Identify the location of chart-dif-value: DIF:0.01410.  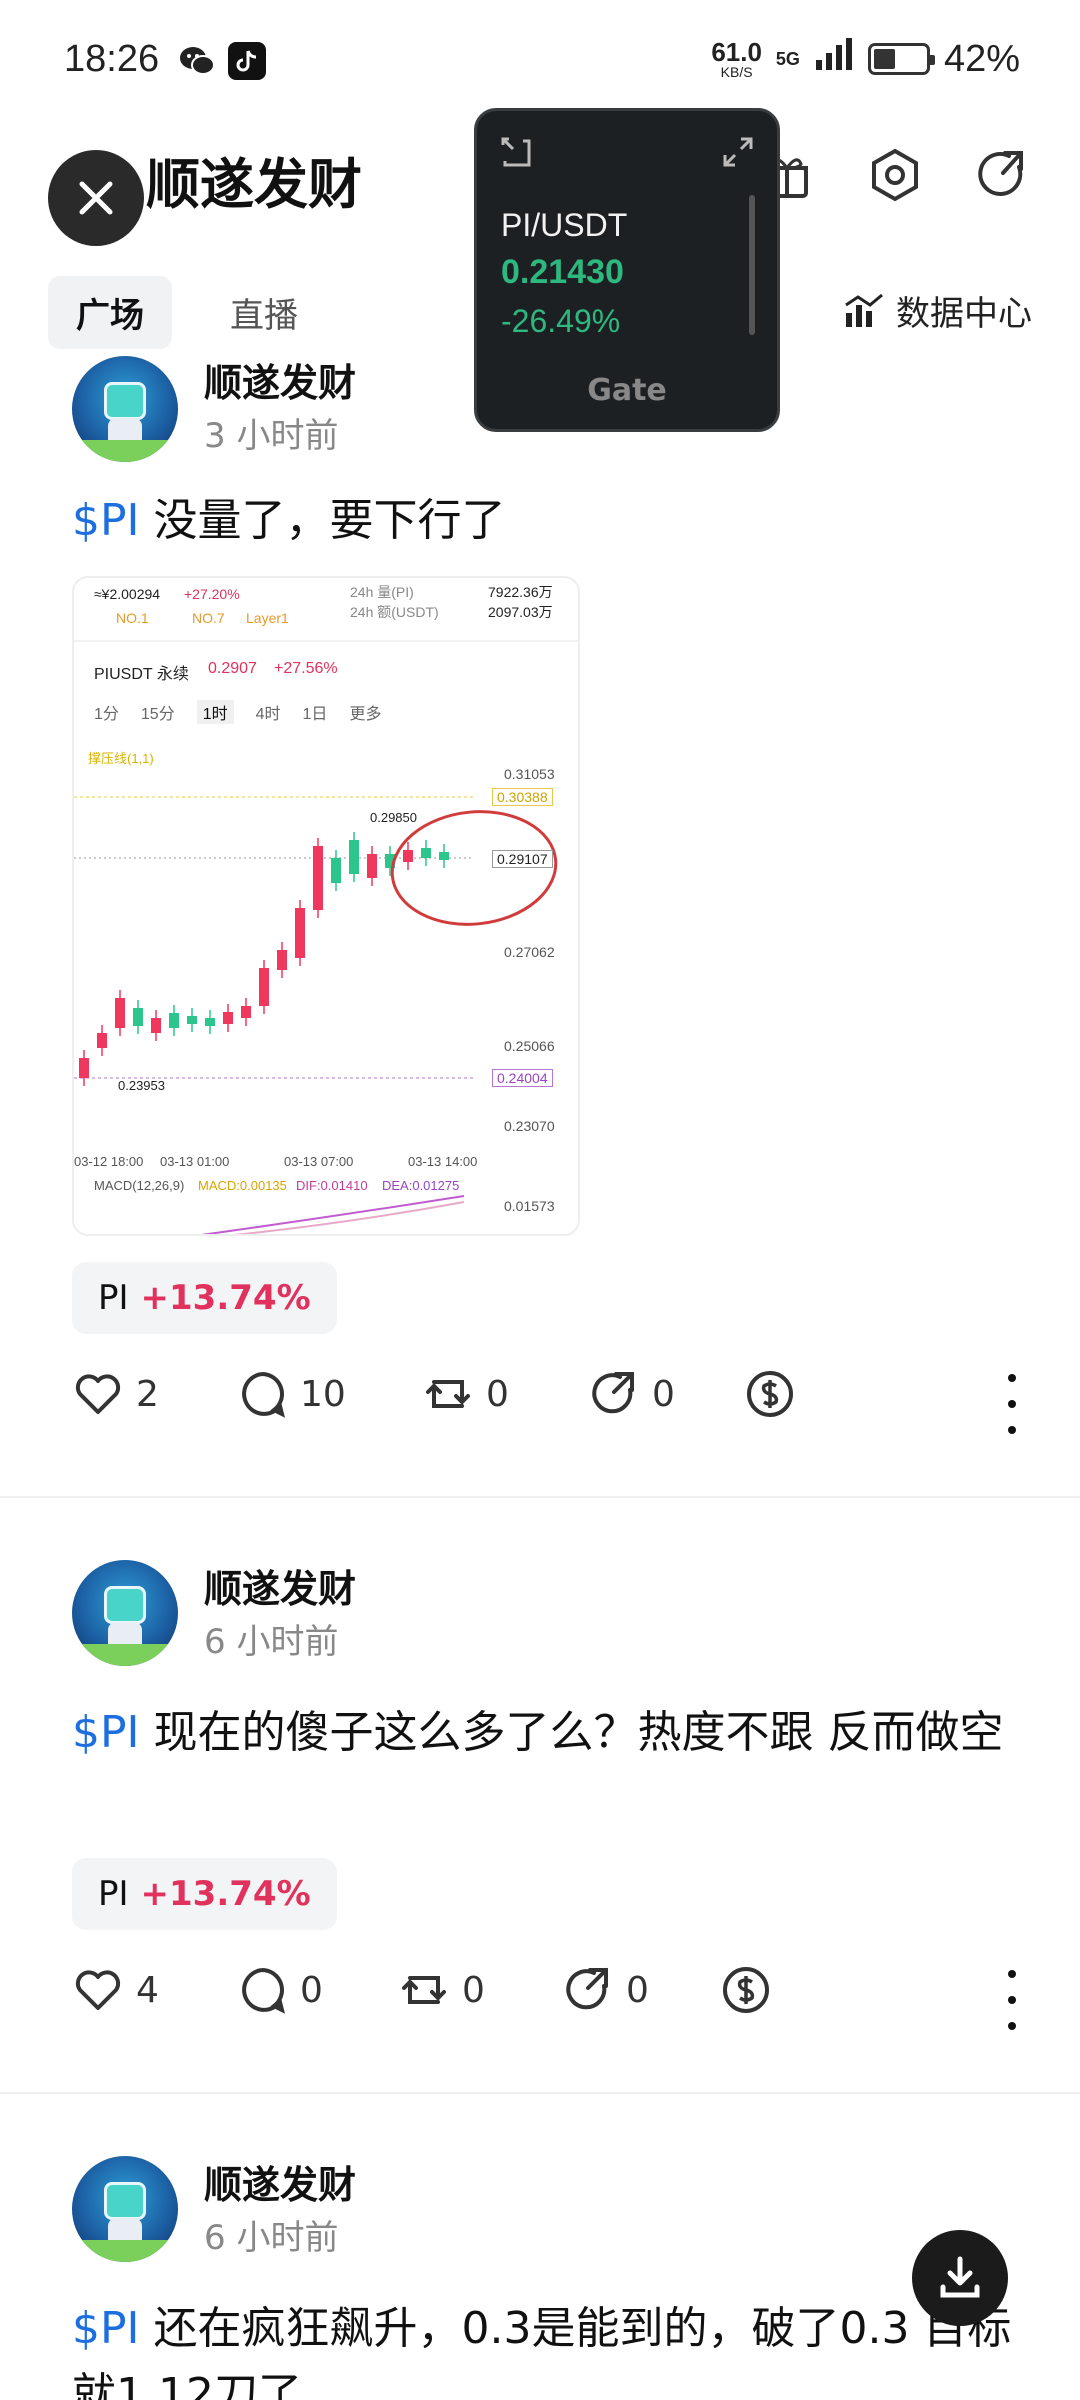
(332, 1185).